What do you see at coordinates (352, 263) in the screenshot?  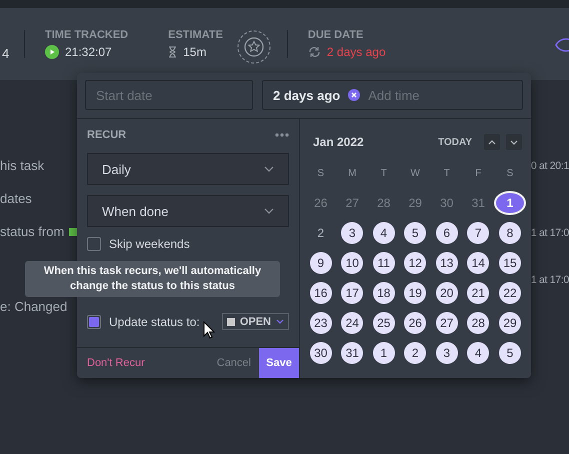 I see `calendar-day: 10` at bounding box center [352, 263].